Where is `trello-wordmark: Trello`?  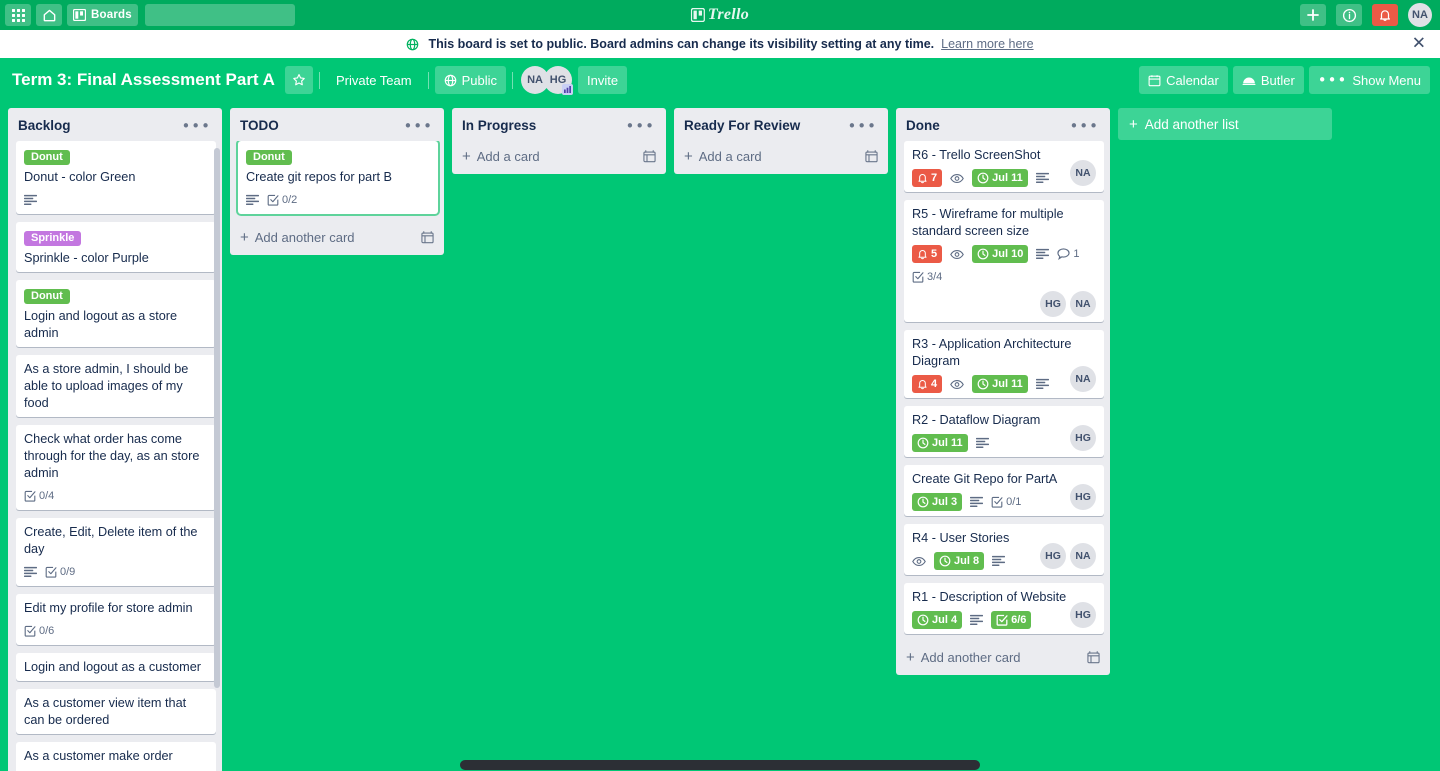 trello-wordmark: Trello is located at coordinates (728, 14).